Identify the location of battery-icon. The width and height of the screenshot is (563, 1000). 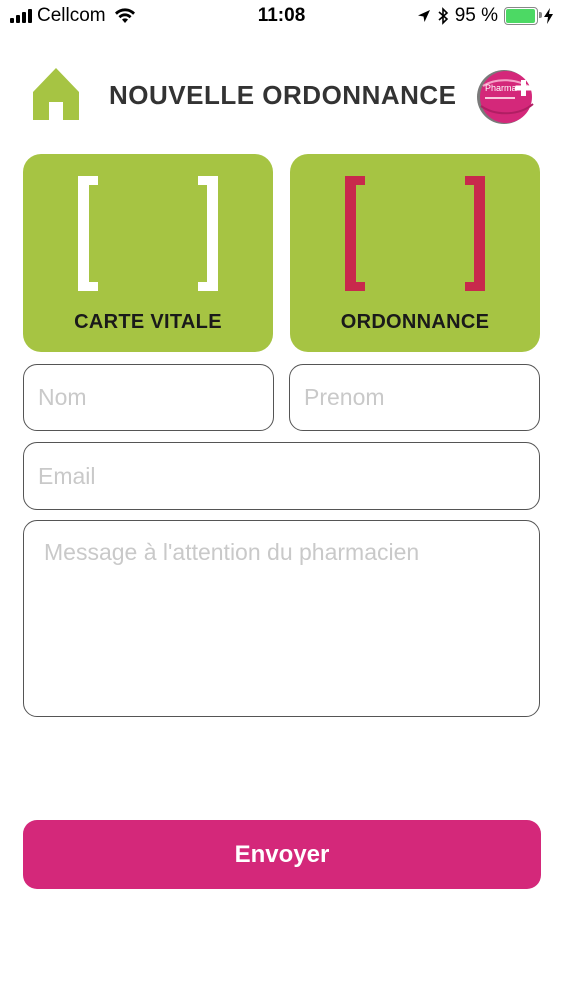
(523, 16).